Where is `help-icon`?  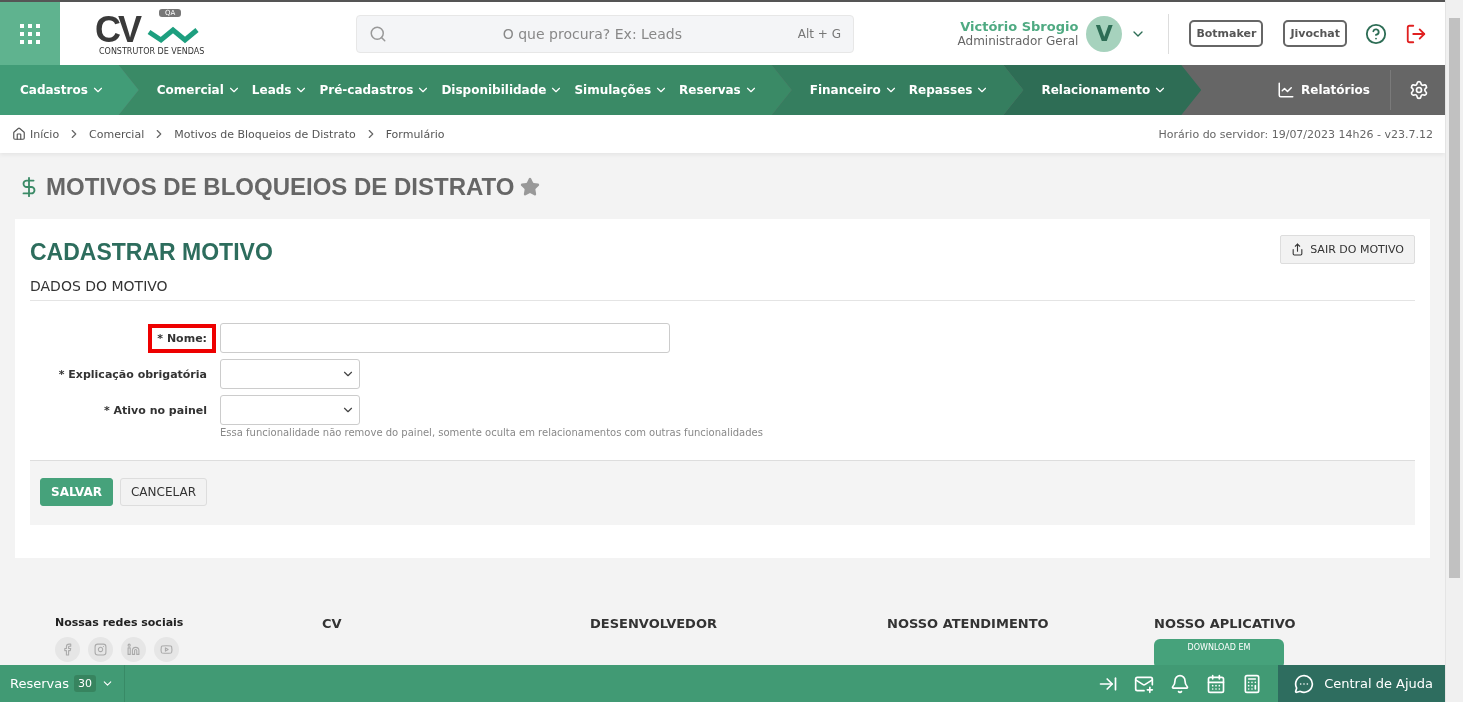
help-icon is located at coordinates (1376, 33).